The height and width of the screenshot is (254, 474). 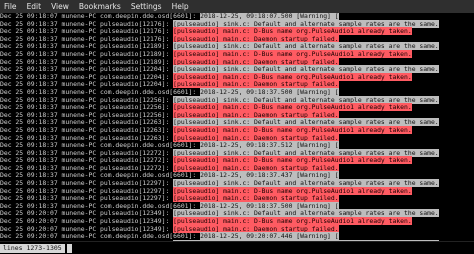 What do you see at coordinates (180, 6) in the screenshot?
I see `menu-help: Help` at bounding box center [180, 6].